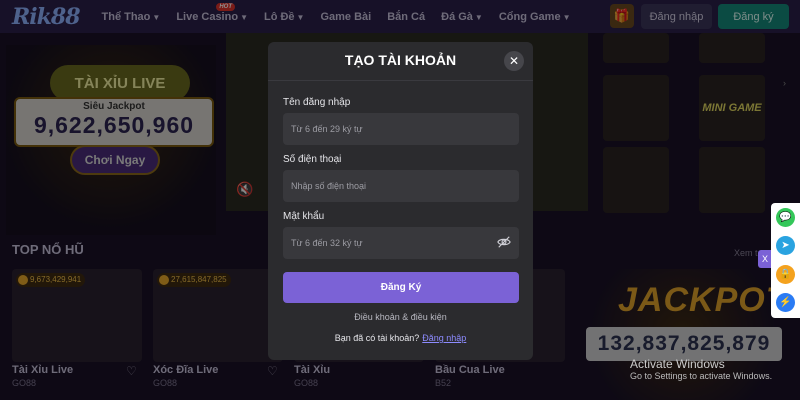 This screenshot has width=800, height=400. Describe the element at coordinates (391, 186) in the screenshot. I see `phone-input` at that location.